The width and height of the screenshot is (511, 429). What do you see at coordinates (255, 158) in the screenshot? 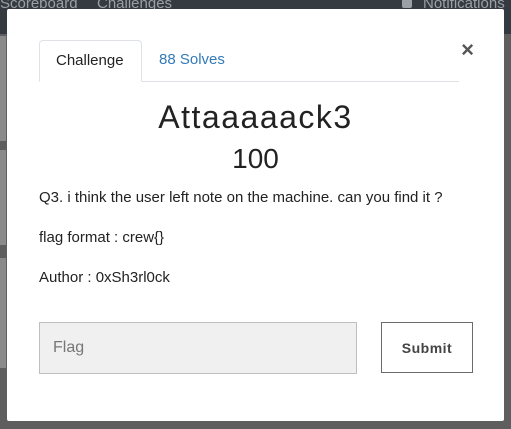
I see `challenge-value: 100` at bounding box center [255, 158].